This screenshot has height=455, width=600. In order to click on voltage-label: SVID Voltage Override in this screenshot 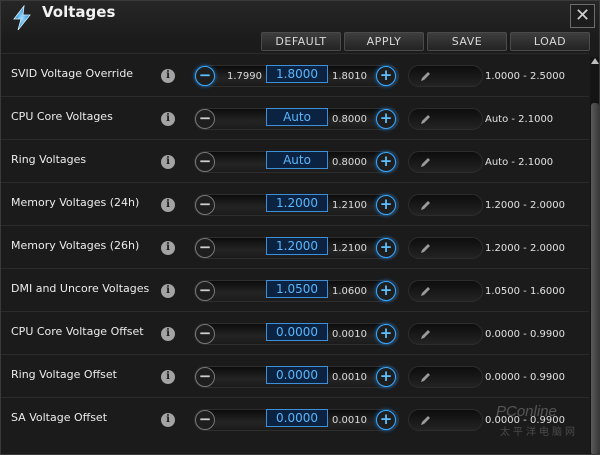, I will do `click(72, 73)`.